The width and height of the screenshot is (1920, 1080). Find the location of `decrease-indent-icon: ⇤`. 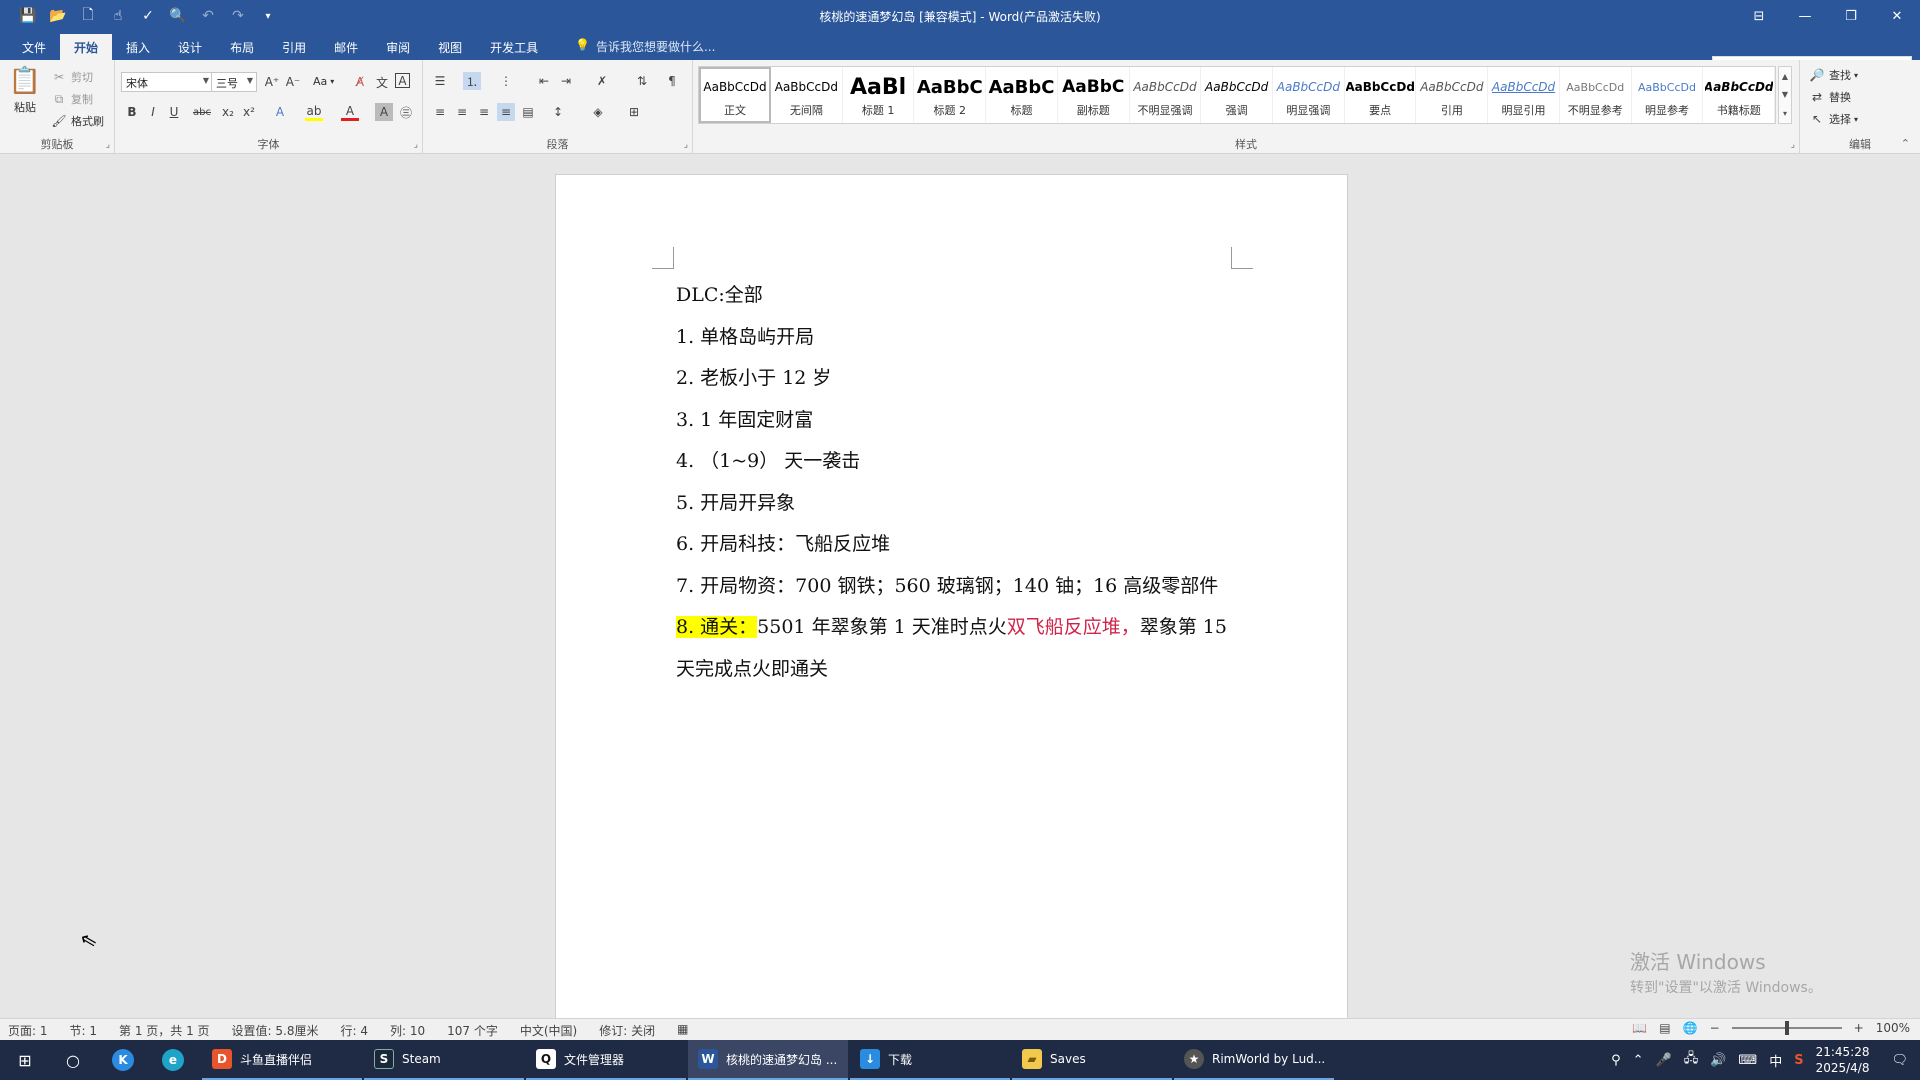

decrease-indent-icon: ⇤ is located at coordinates (544, 81).